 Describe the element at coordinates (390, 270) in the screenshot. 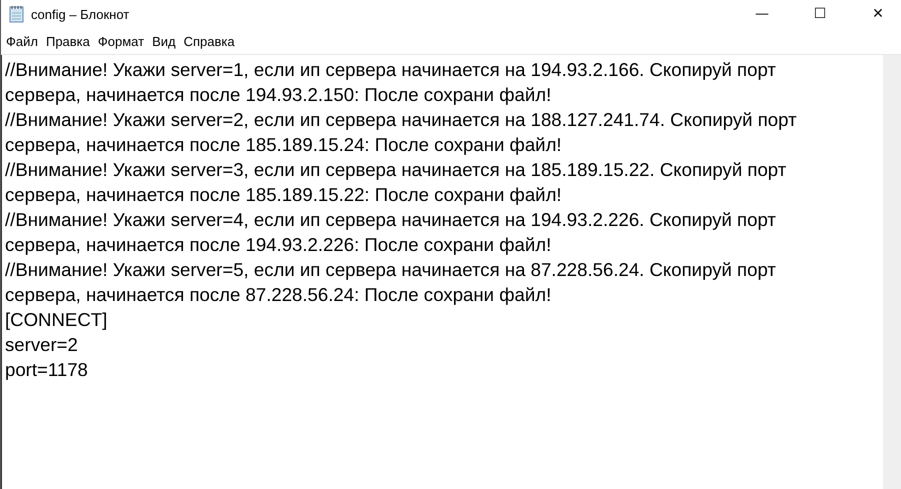

I see `text-line: //Внимание! Укажи server=5, если ип сервера начинается на 87.228.56.24. Скопируй порт` at that location.